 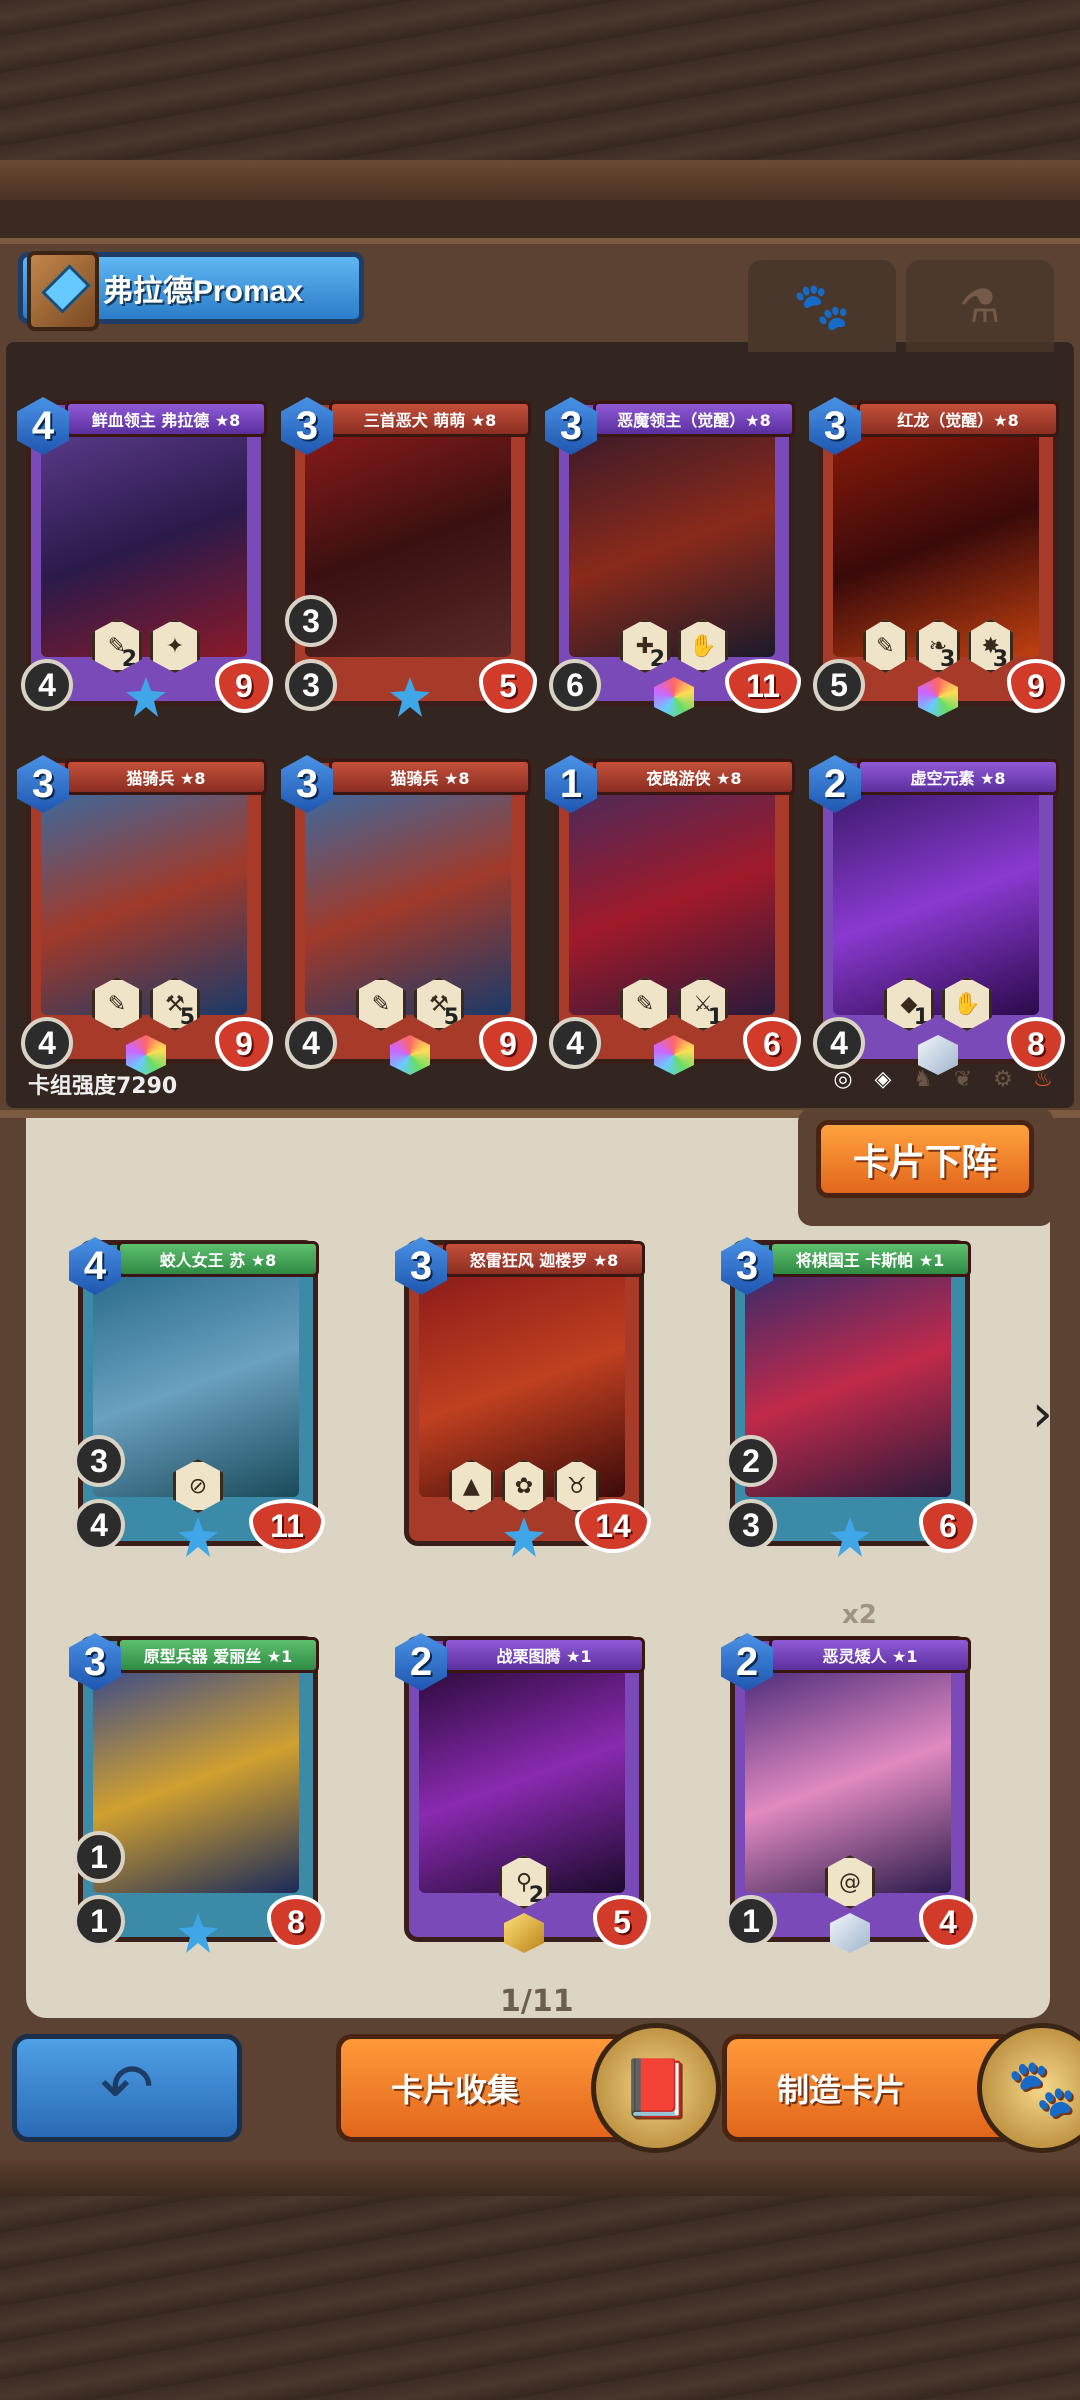 I want to click on card-name: 恶灵矮人 ★1, so click(x=870, y=1655).